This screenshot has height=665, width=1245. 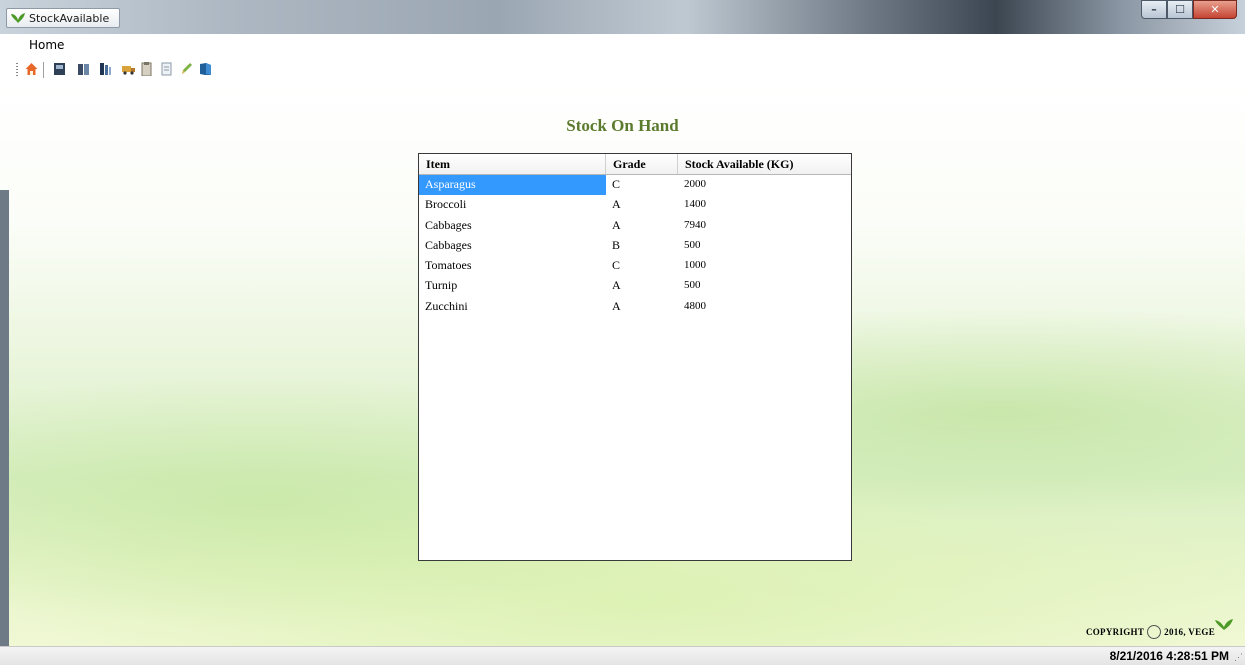 I want to click on cell-item: Asparagus, so click(x=512, y=185).